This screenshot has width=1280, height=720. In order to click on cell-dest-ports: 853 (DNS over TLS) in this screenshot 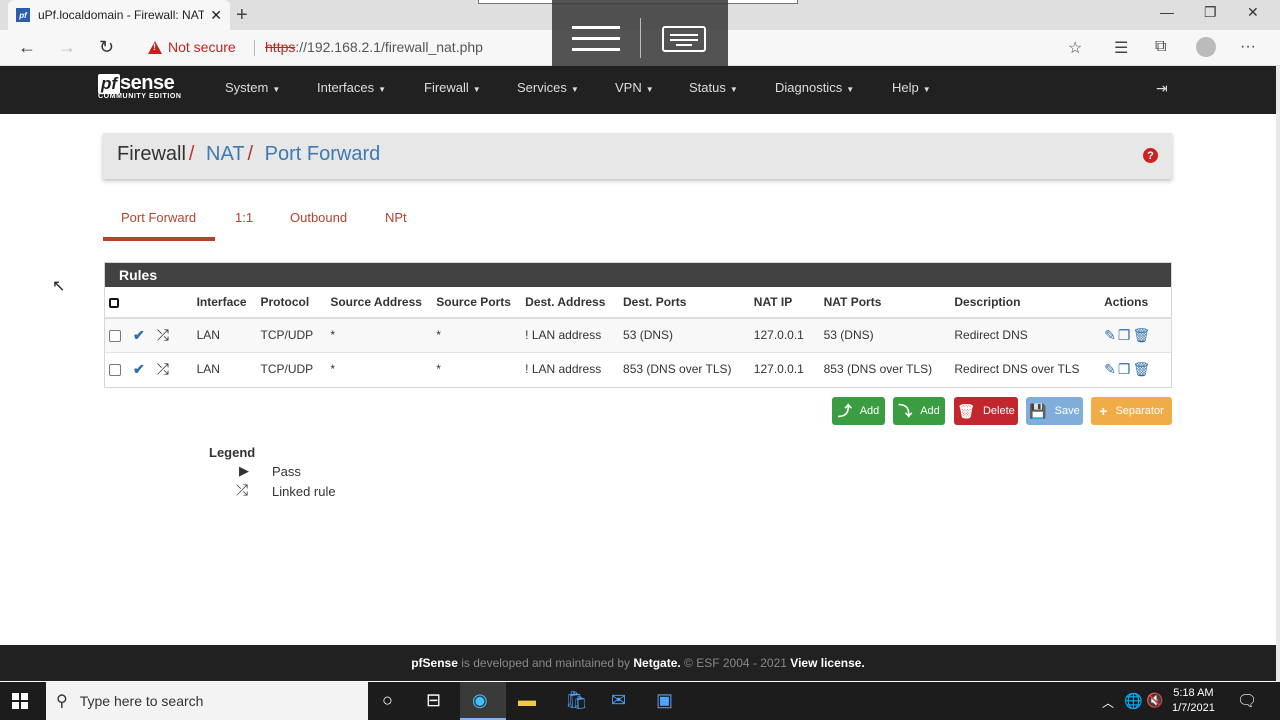, I will do `click(684, 368)`.